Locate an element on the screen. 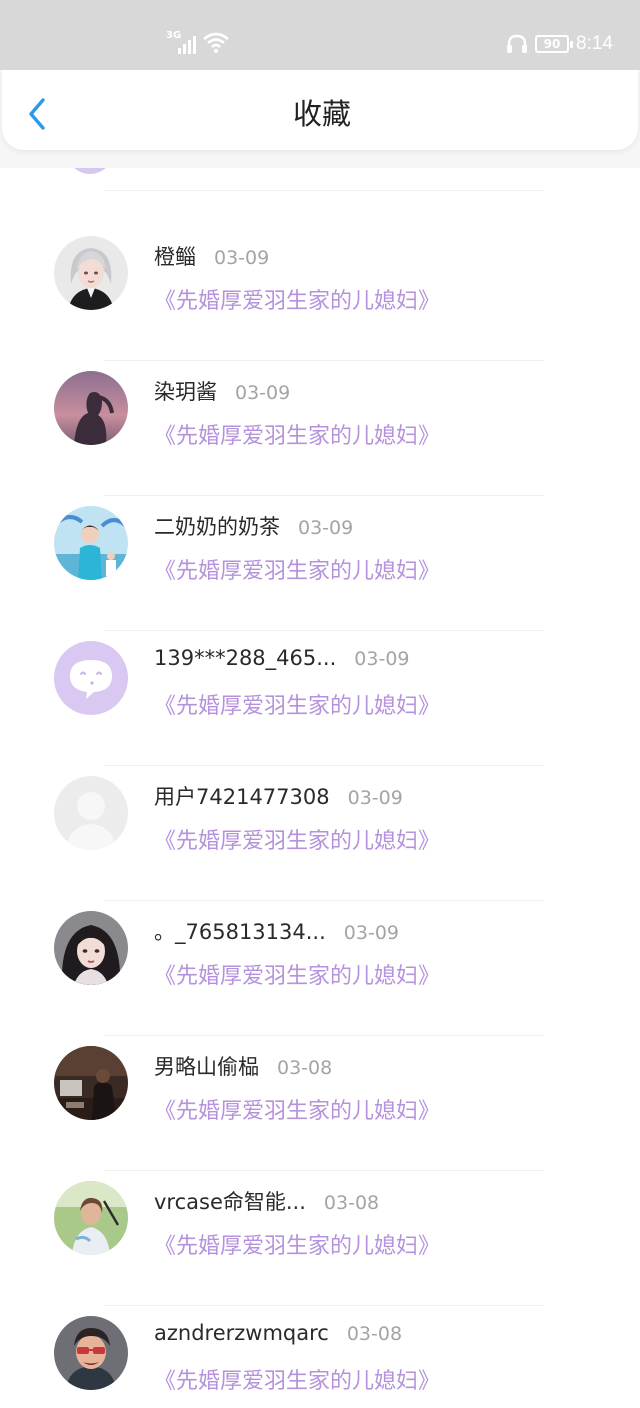  list-item: 二奶奶的奶茶 03-09 《先婚厚爱羽生家的儿媳妇》 is located at coordinates (320, 552).